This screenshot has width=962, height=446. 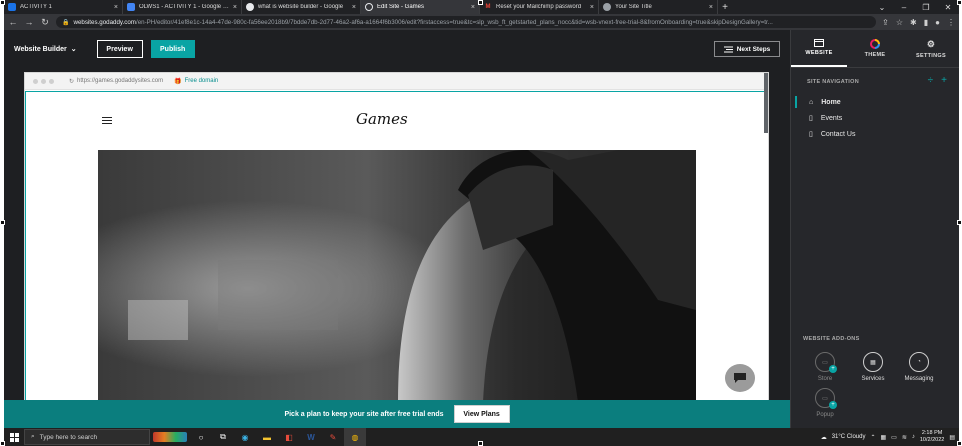 I want to click on view-plans-button: View Plans, so click(x=481, y=414).